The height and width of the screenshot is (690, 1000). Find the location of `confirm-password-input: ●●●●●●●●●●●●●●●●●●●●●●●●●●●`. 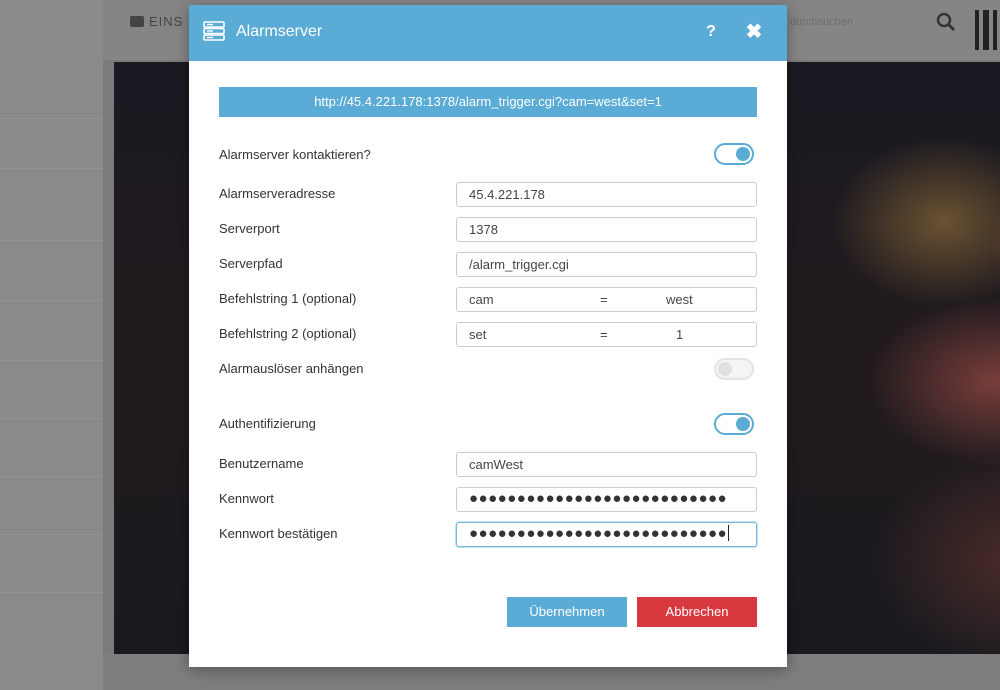

confirm-password-input: ●●●●●●●●●●●●●●●●●●●●●●●●●●● is located at coordinates (606, 534).